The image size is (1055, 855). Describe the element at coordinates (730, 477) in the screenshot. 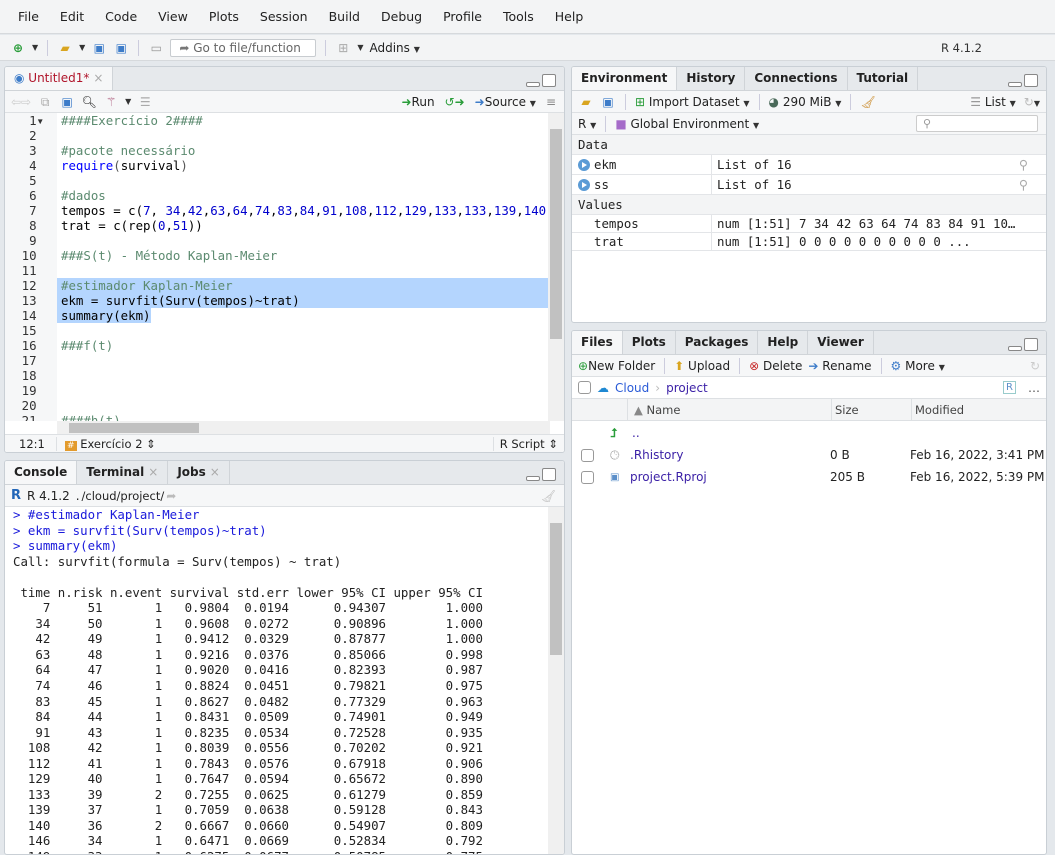

I see `file-link: project.Rproj` at that location.